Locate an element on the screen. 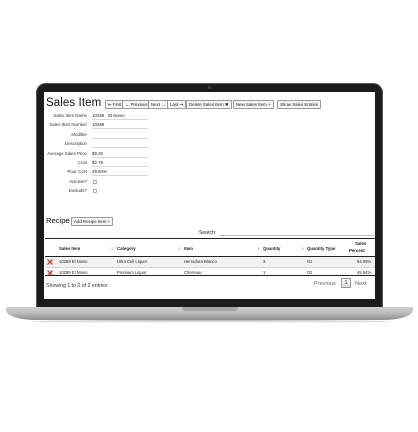 This screenshot has height=432, width=418. laptop-base is located at coordinates (209, 313).